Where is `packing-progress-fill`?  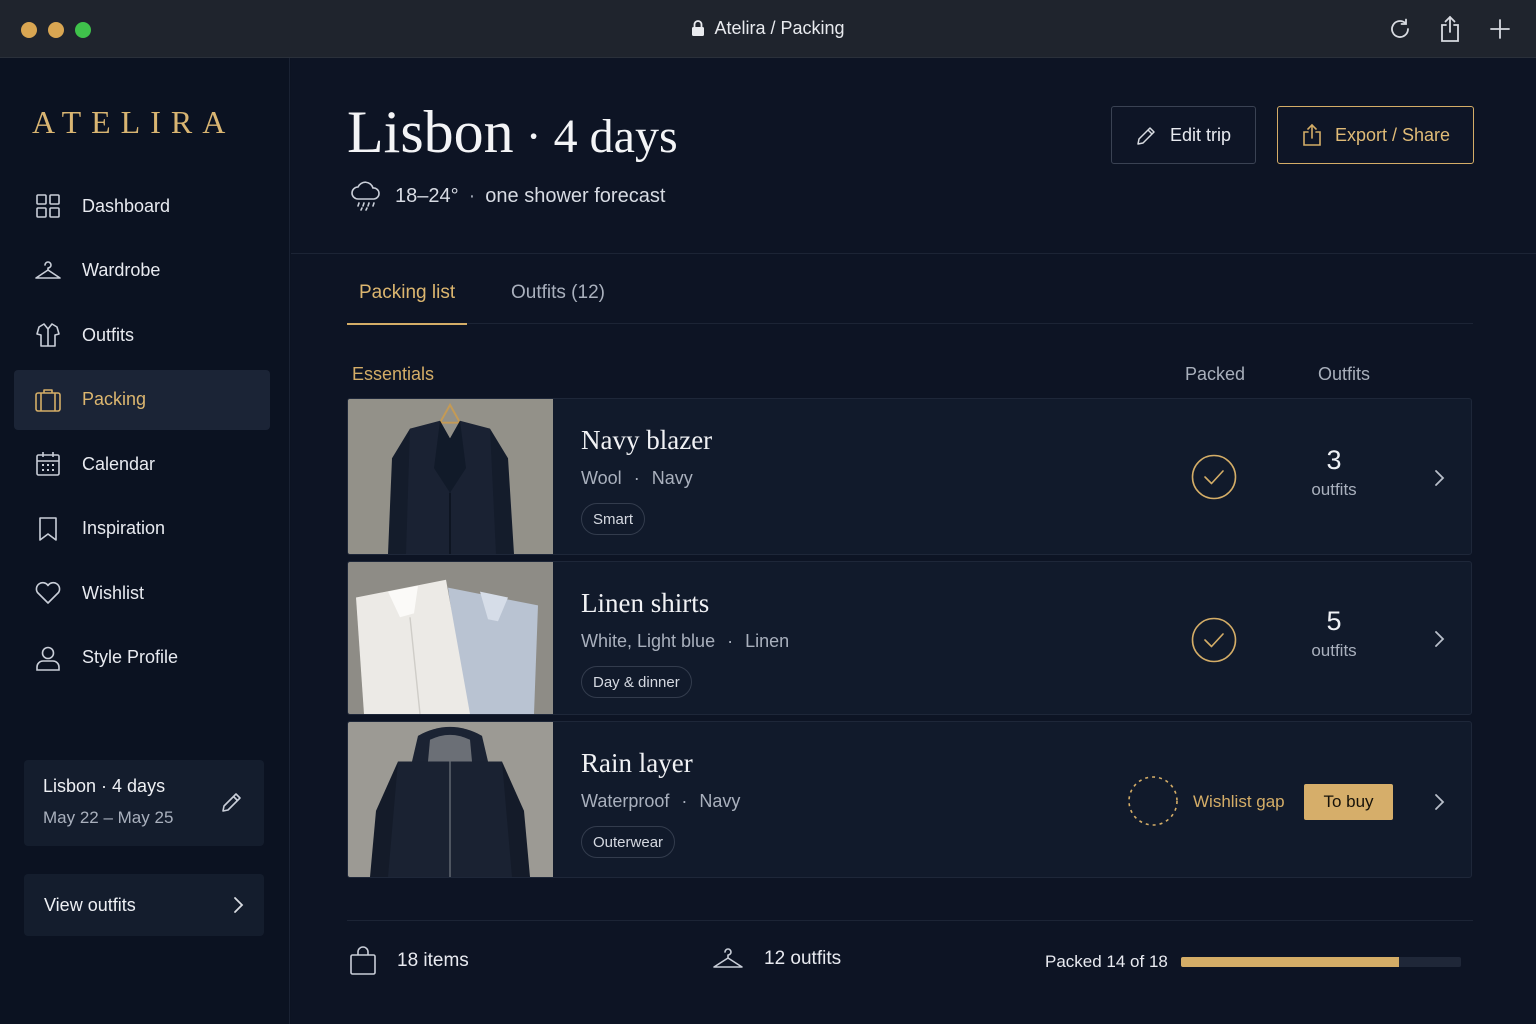
packing-progress-fill is located at coordinates (1290, 962).